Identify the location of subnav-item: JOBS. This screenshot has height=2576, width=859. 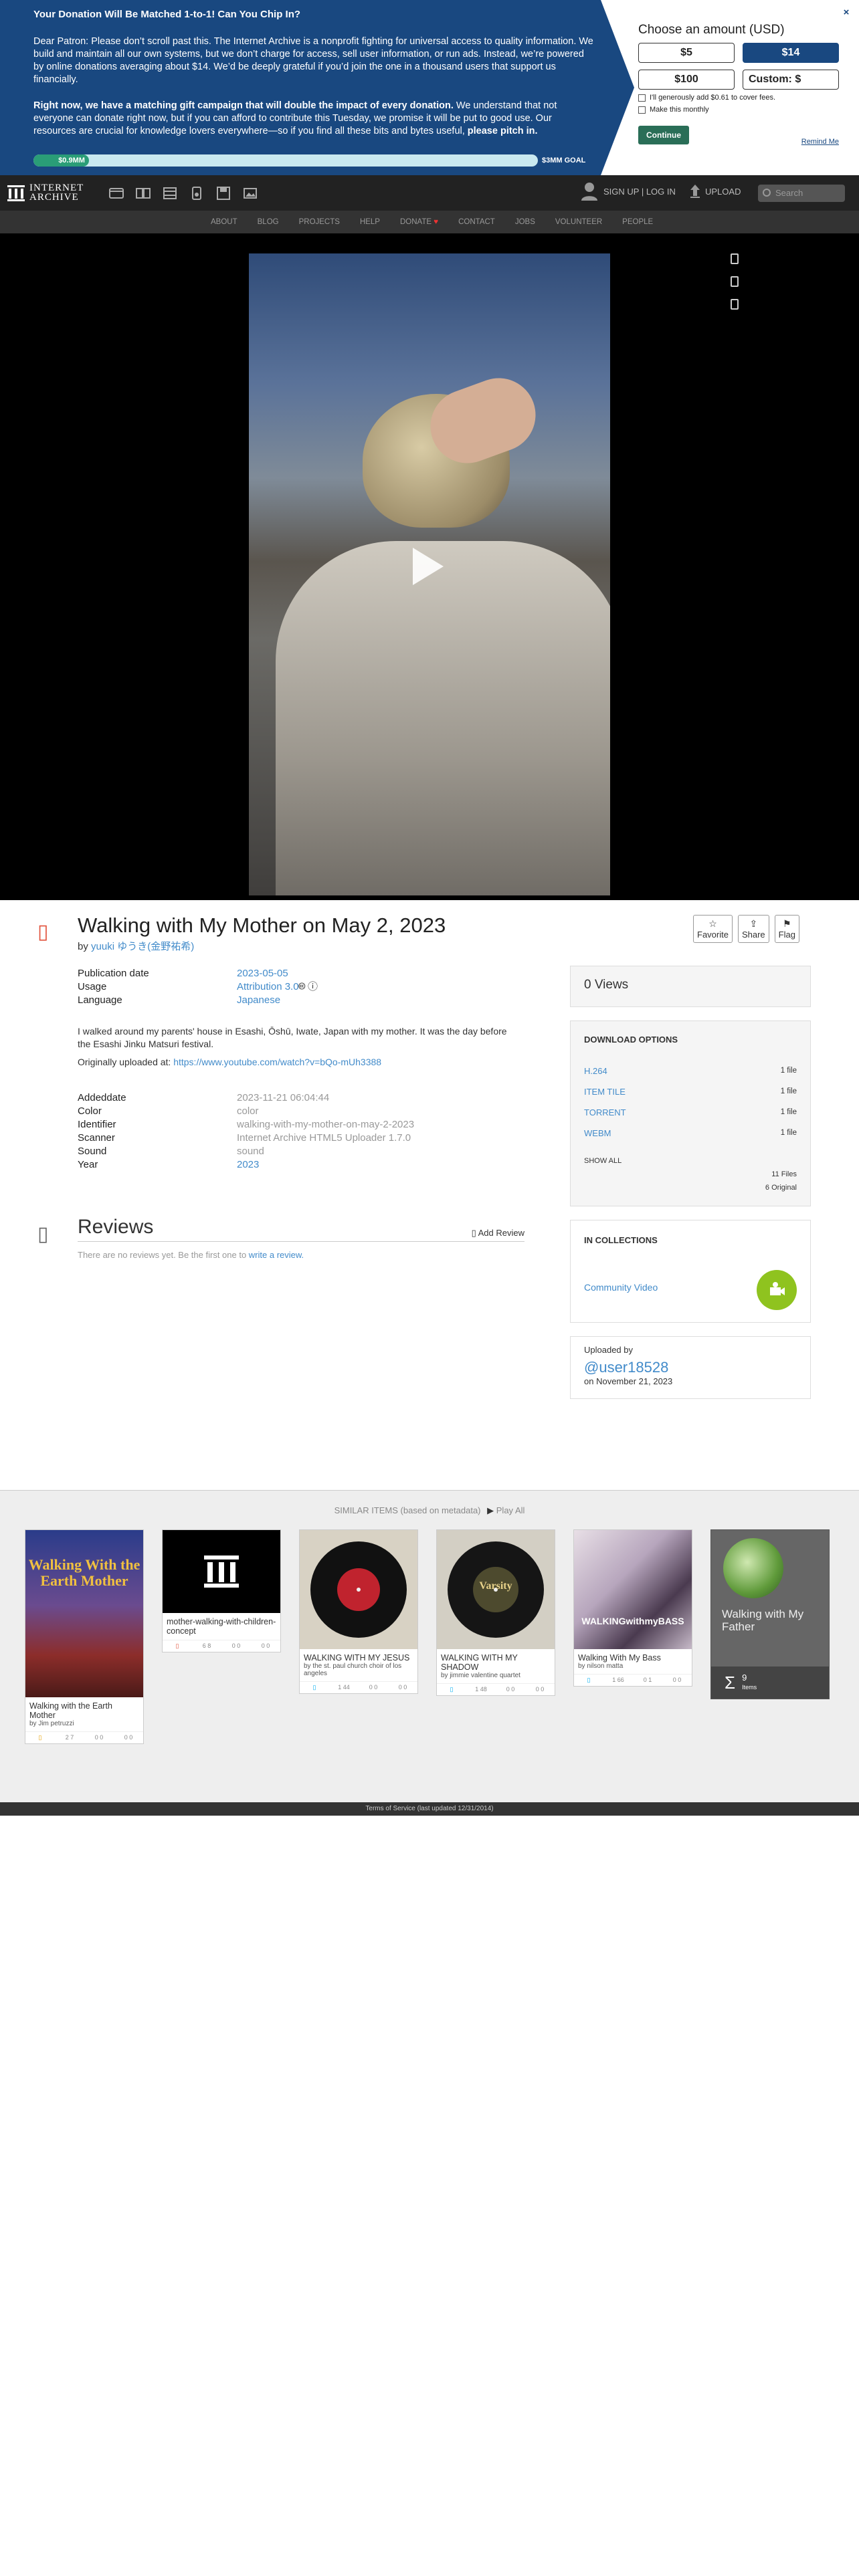
(525, 222).